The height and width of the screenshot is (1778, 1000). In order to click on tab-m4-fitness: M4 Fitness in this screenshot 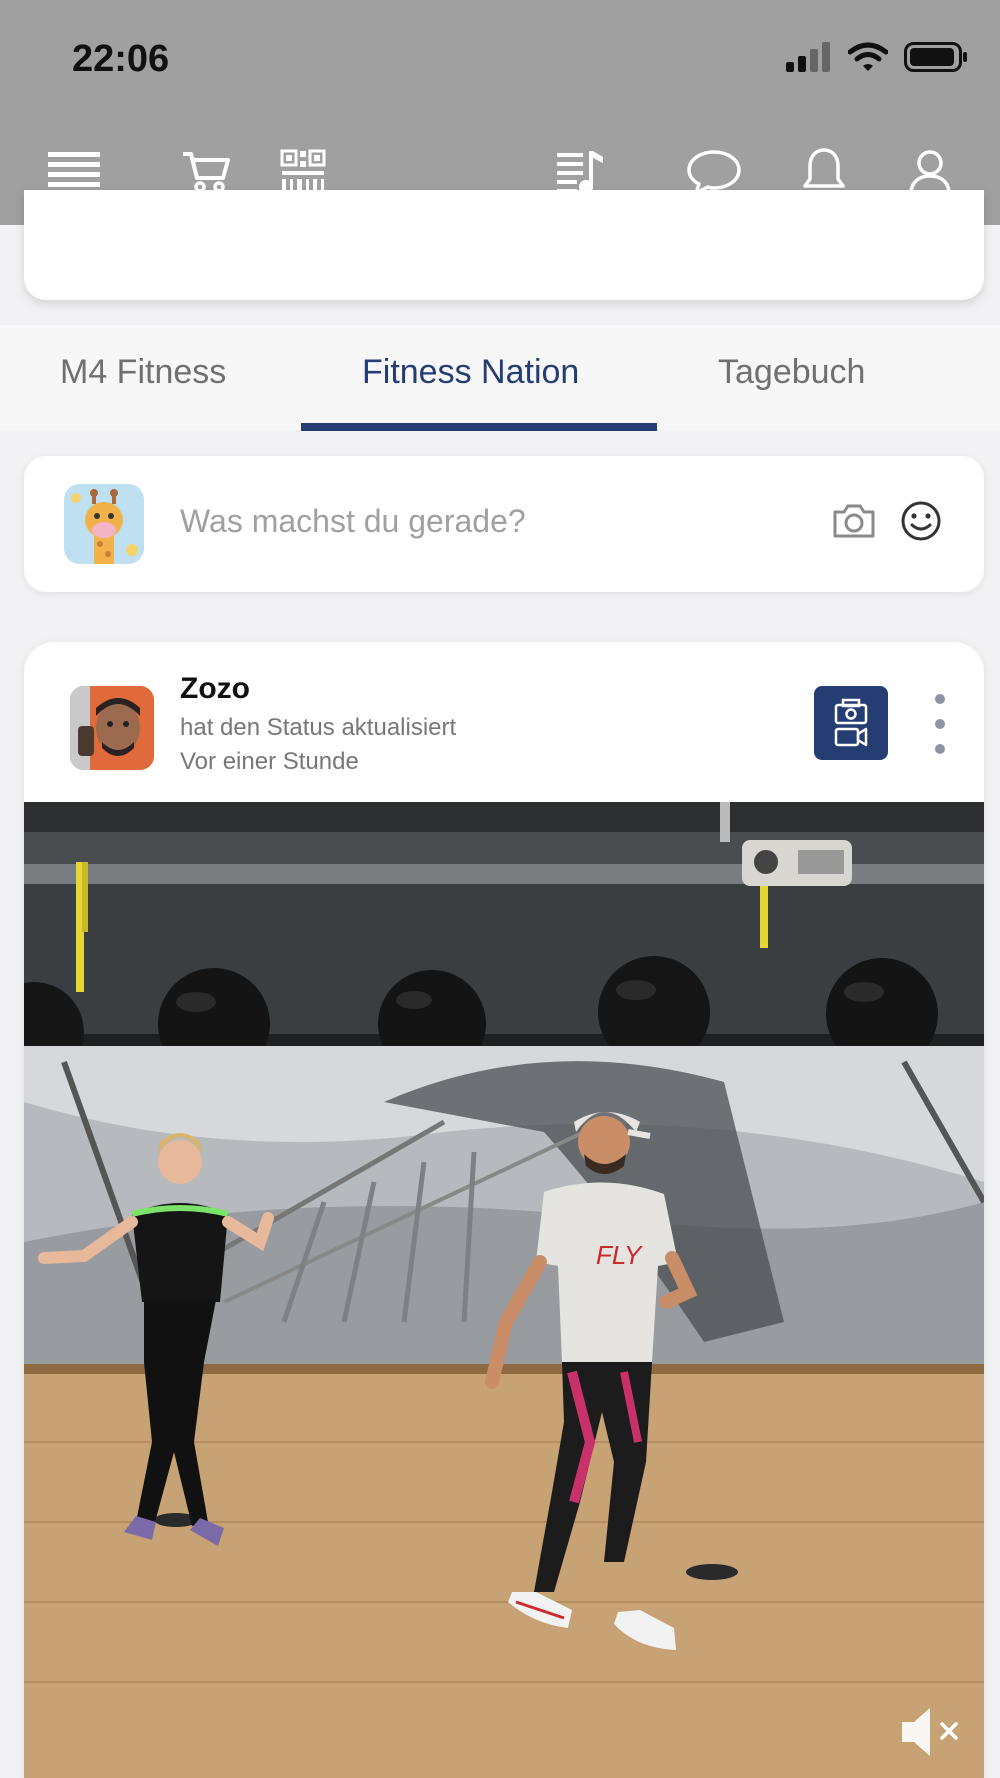, I will do `click(143, 372)`.